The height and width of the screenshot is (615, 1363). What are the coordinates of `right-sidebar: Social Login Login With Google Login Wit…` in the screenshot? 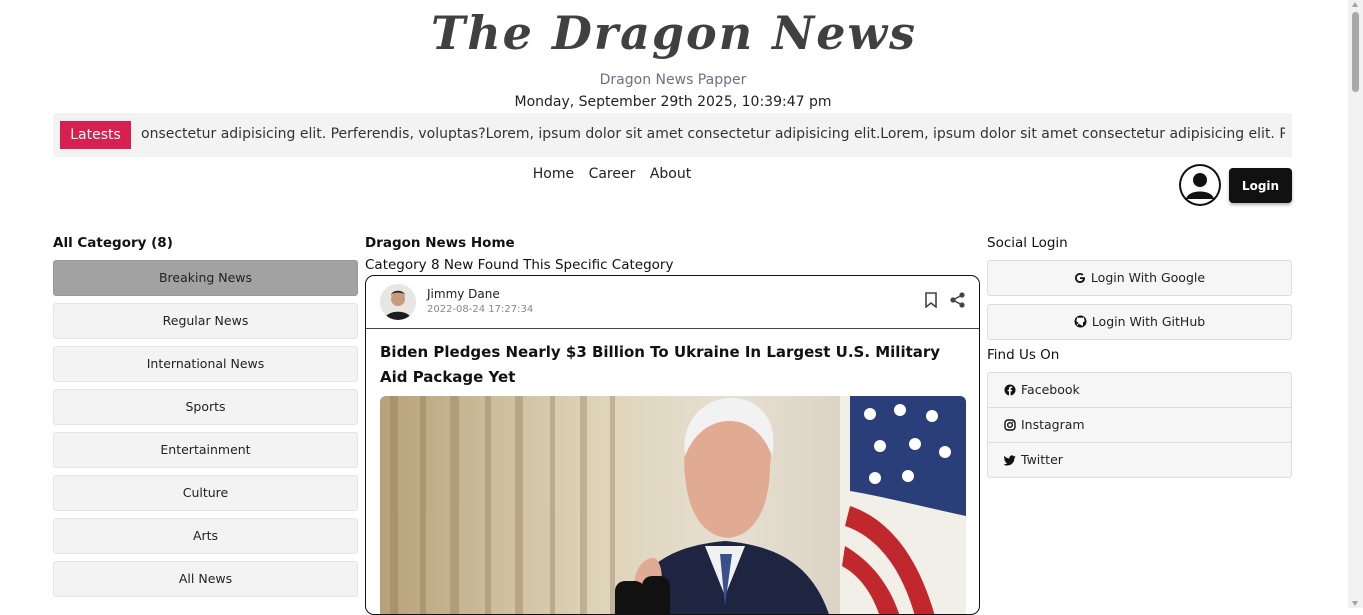 It's located at (1139, 356).